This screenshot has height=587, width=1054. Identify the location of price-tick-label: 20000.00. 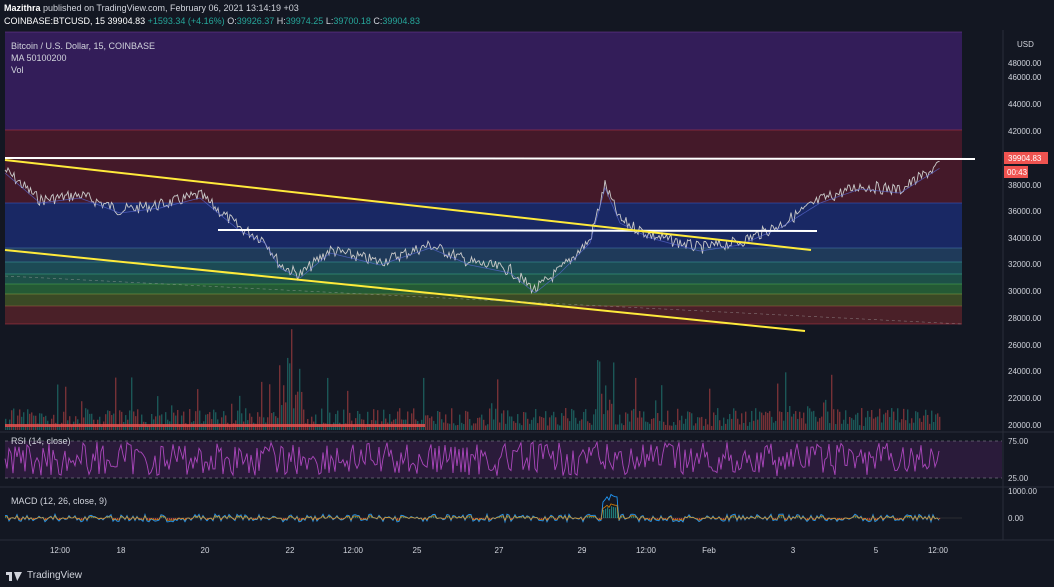
(1025, 425).